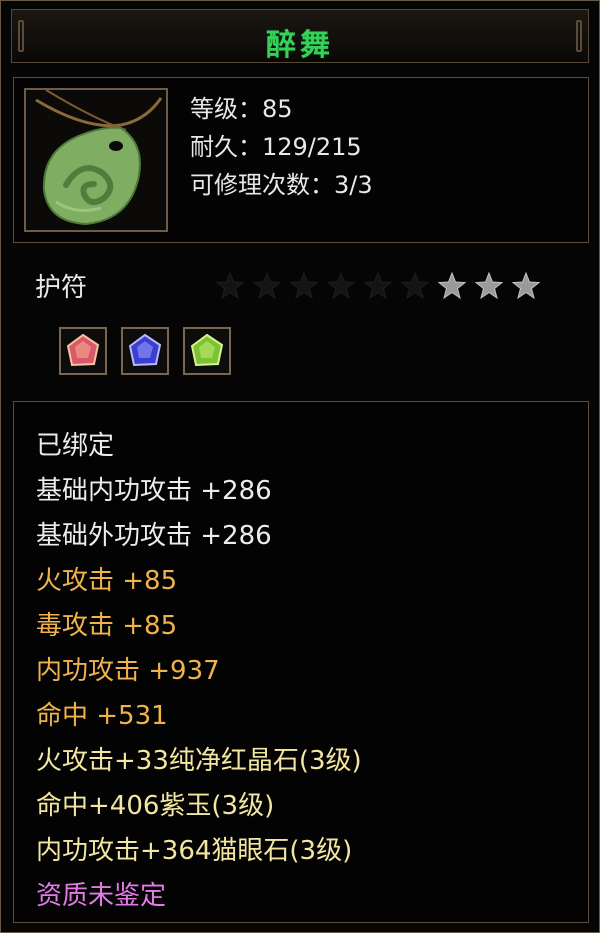  What do you see at coordinates (128, 671) in the screenshot?
I see `attribute-line: 内功攻击 +937` at bounding box center [128, 671].